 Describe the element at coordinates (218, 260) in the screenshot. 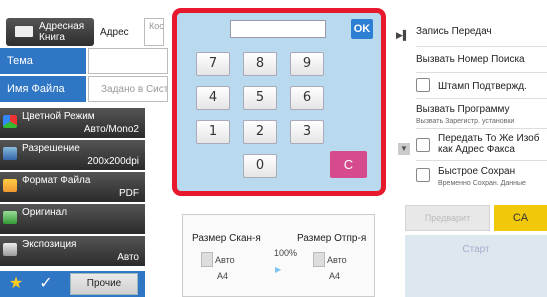

I see `scan-mode: Авто` at that location.